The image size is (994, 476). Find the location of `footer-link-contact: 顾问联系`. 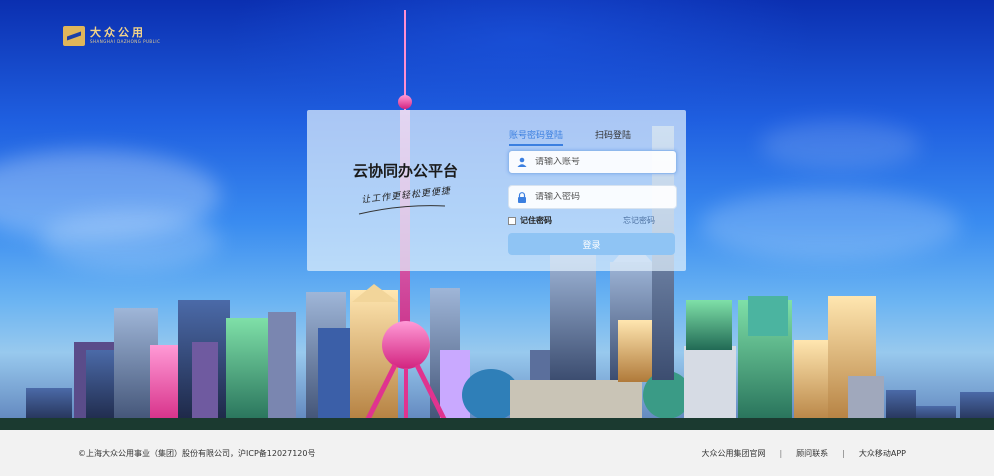

footer-link-contact: 顾问联系 is located at coordinates (812, 453).